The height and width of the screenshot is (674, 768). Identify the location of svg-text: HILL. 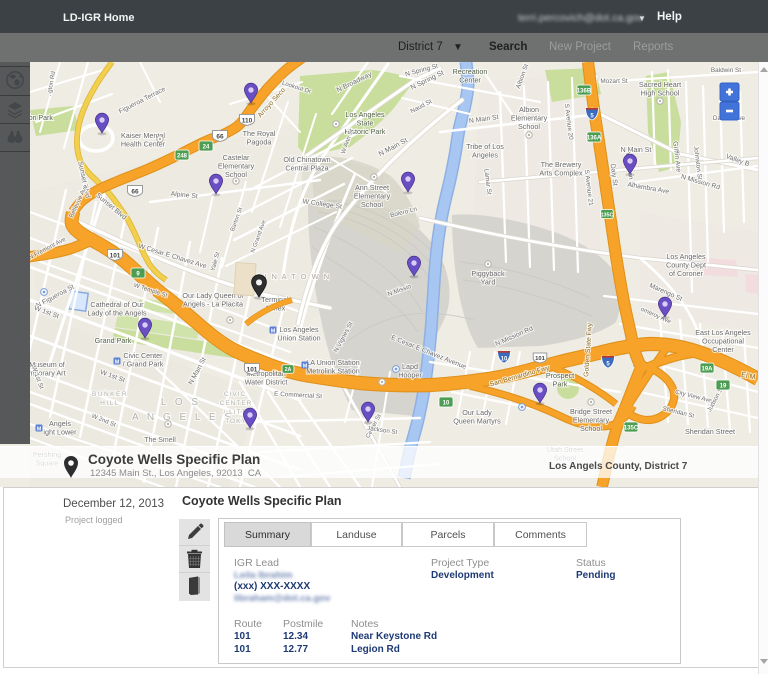
(110, 403).